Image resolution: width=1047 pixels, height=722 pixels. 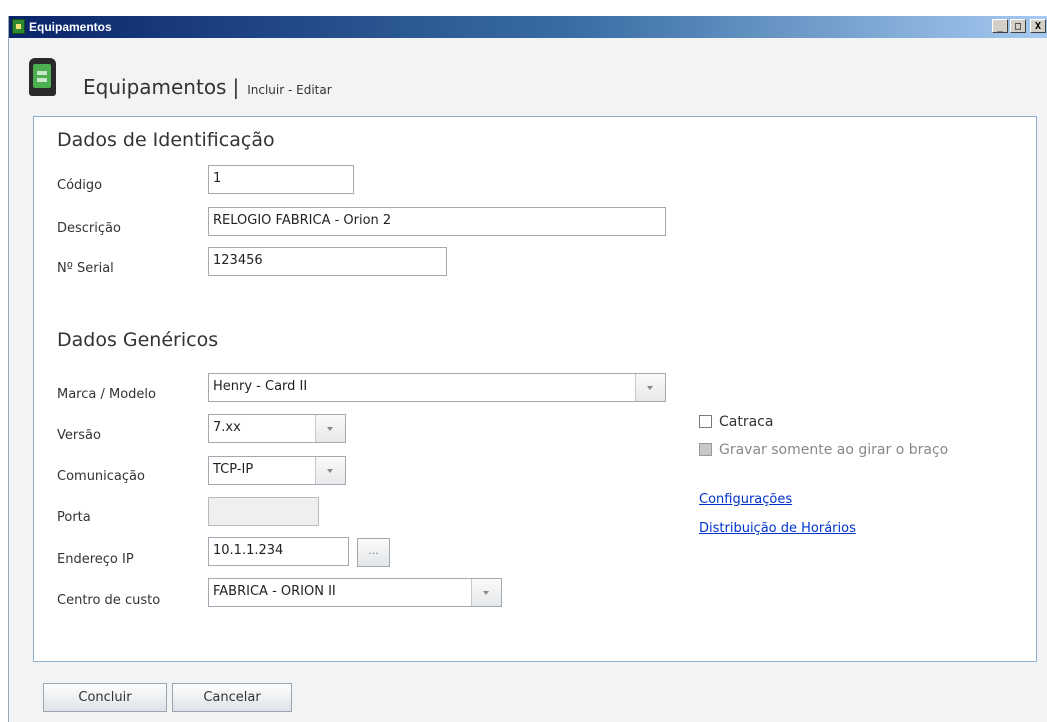 I want to click on centro-custo-label: Centro de custo, so click(x=109, y=600).